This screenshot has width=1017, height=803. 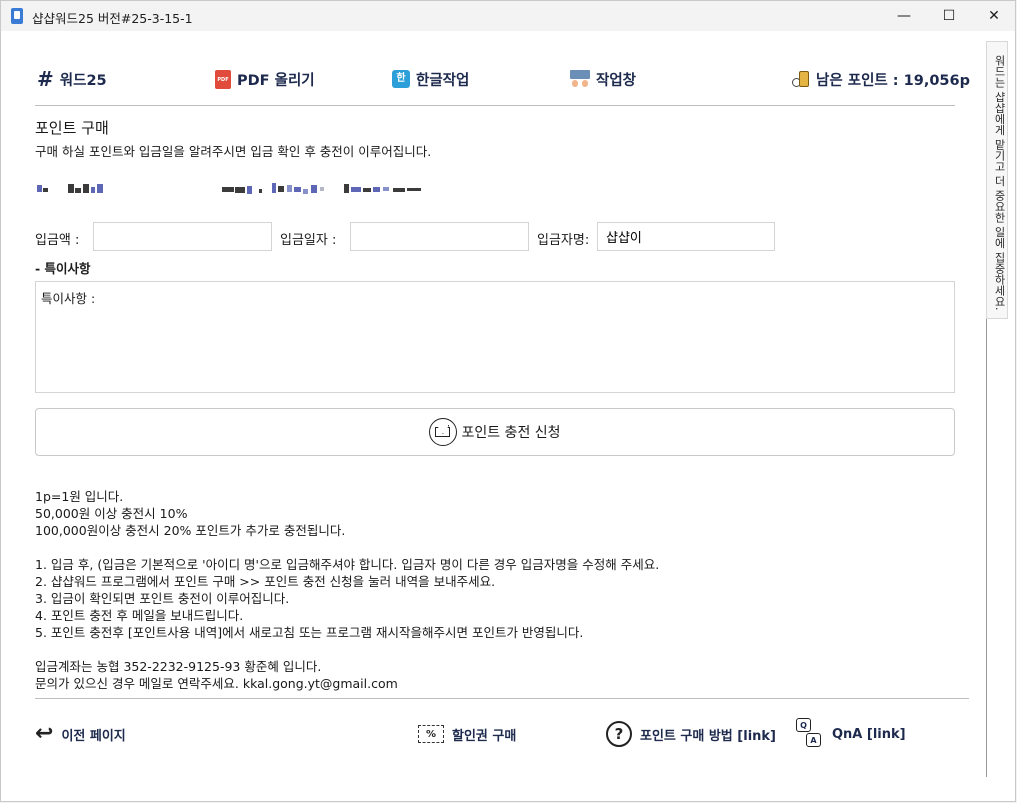 What do you see at coordinates (72, 128) in the screenshot?
I see `page-title: 포인트 구매` at bounding box center [72, 128].